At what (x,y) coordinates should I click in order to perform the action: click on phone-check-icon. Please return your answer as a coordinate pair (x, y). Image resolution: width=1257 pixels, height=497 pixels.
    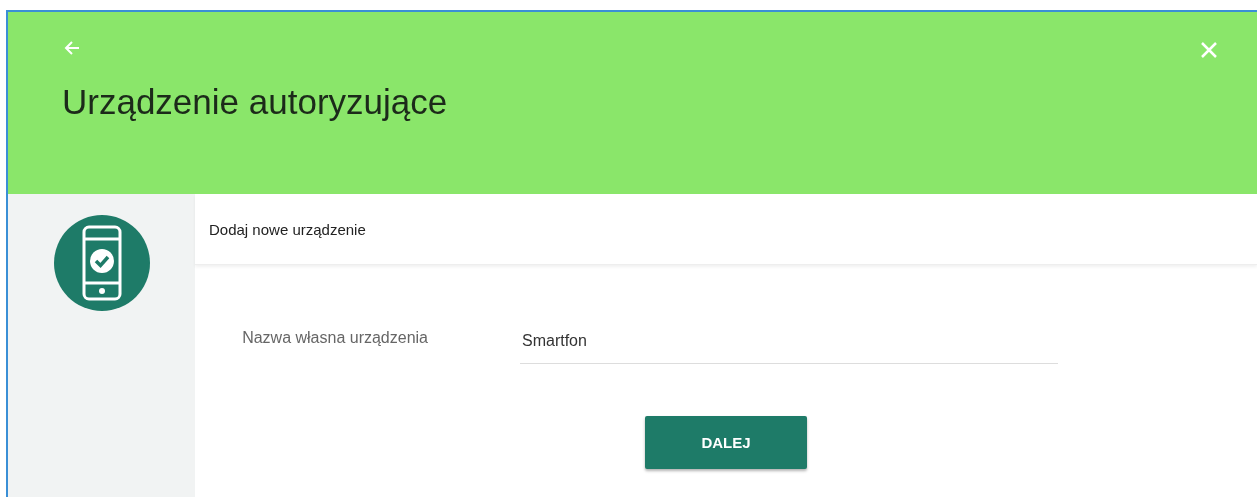
    Looking at the image, I should click on (101, 263).